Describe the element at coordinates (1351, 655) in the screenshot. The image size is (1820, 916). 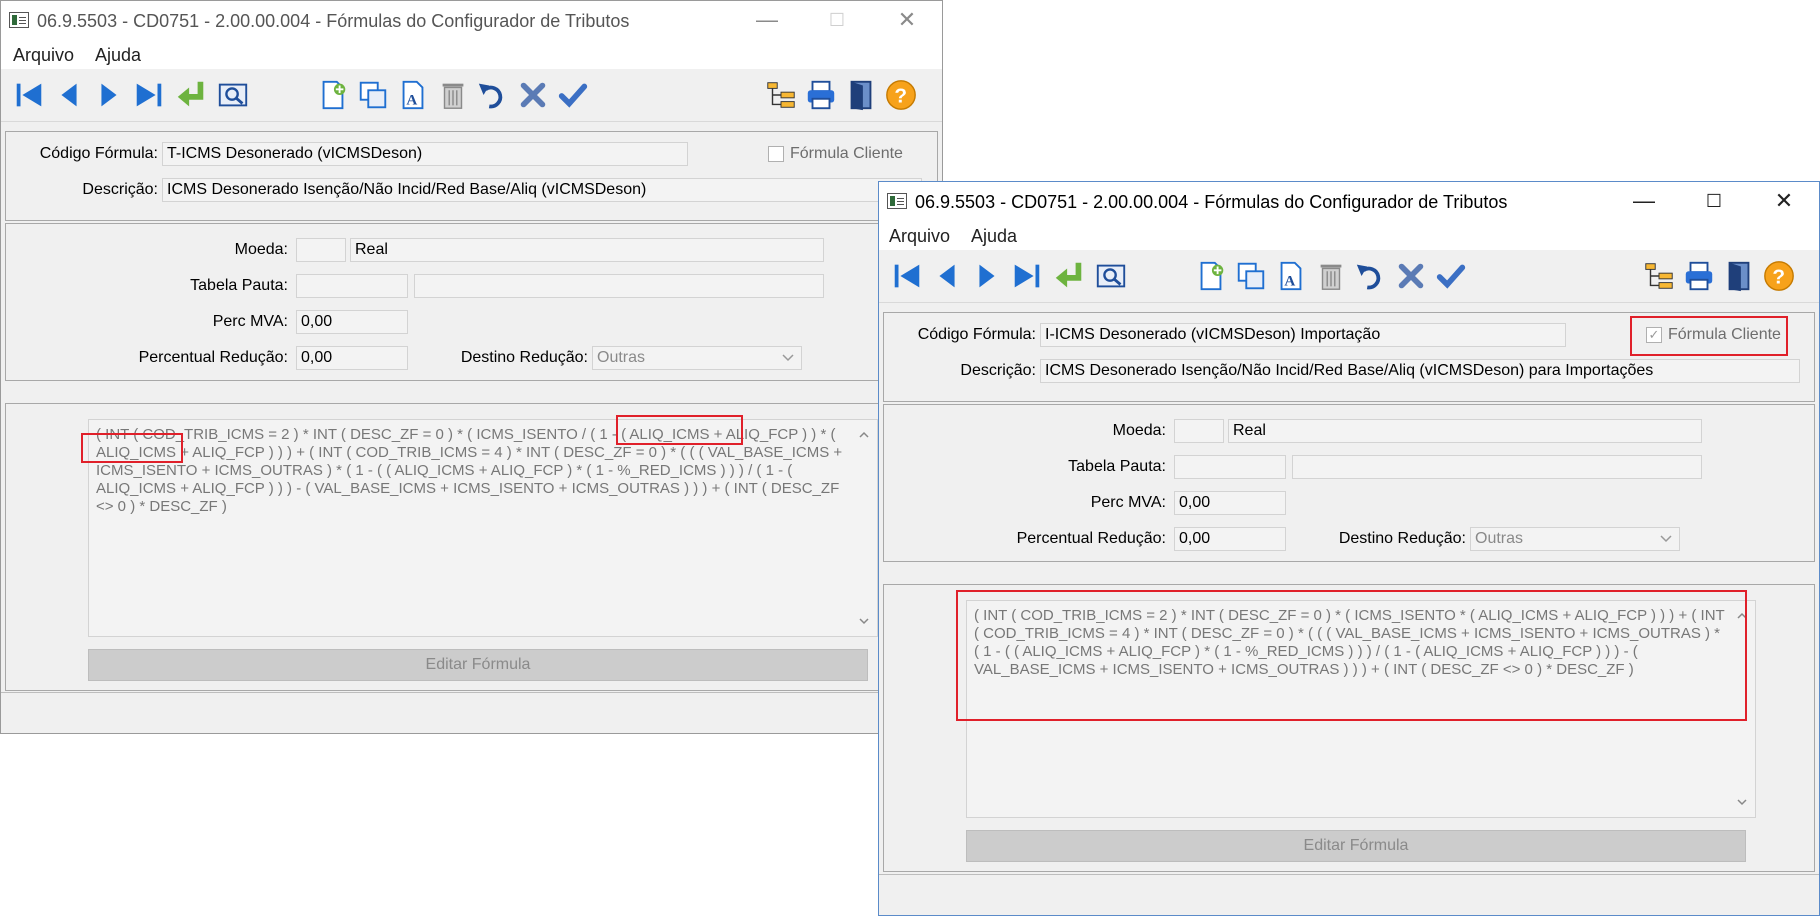
I see `highlight-box-formula` at that location.